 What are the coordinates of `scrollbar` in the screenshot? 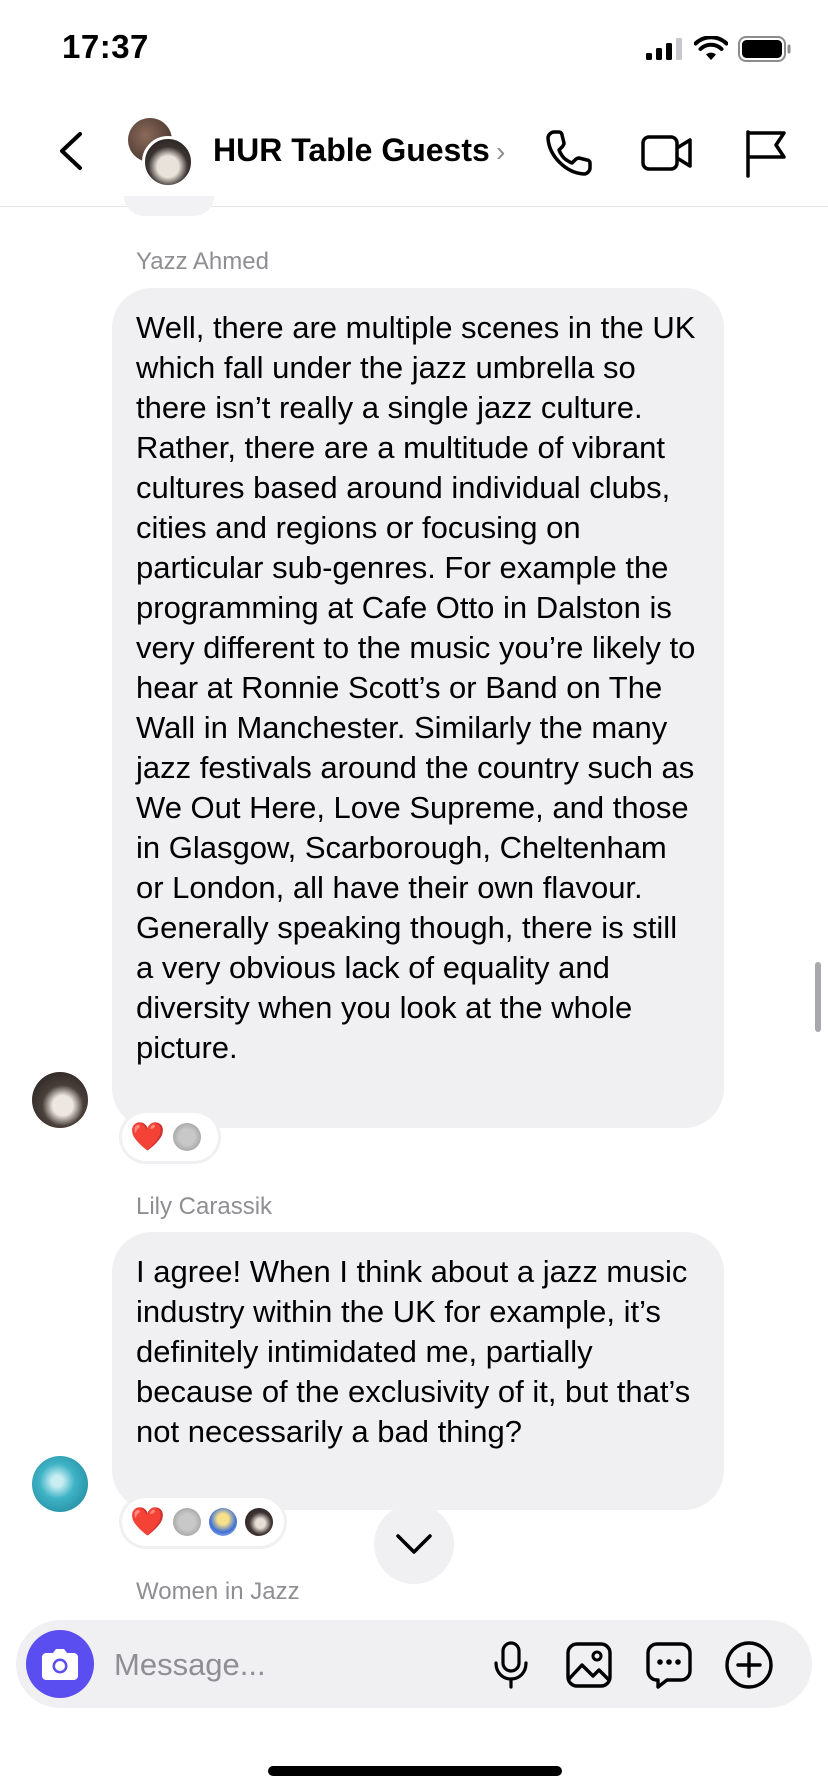 It's located at (818, 997).